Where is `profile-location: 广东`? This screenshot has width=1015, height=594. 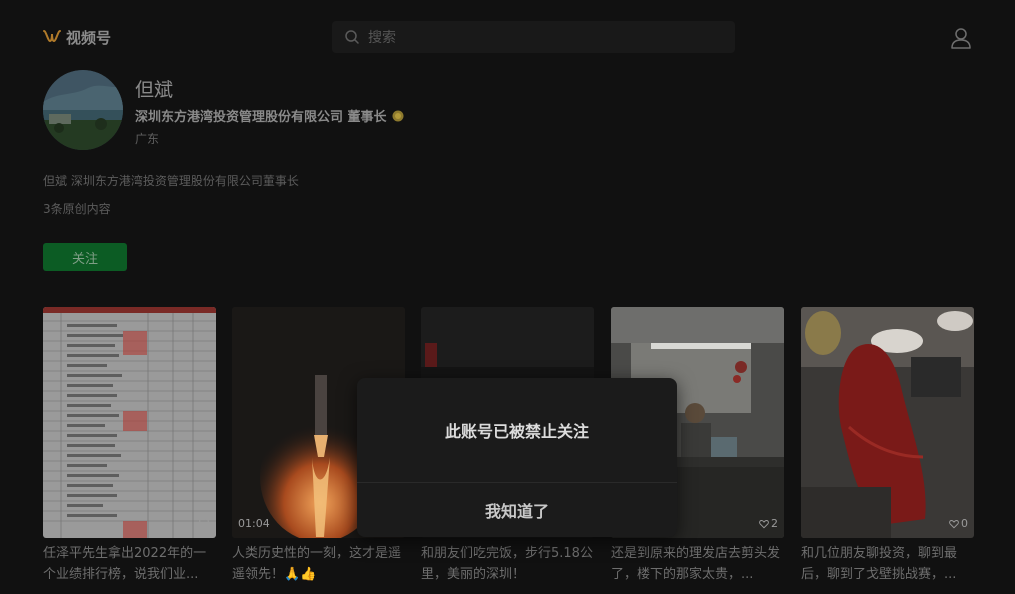 profile-location: 广东 is located at coordinates (147, 139).